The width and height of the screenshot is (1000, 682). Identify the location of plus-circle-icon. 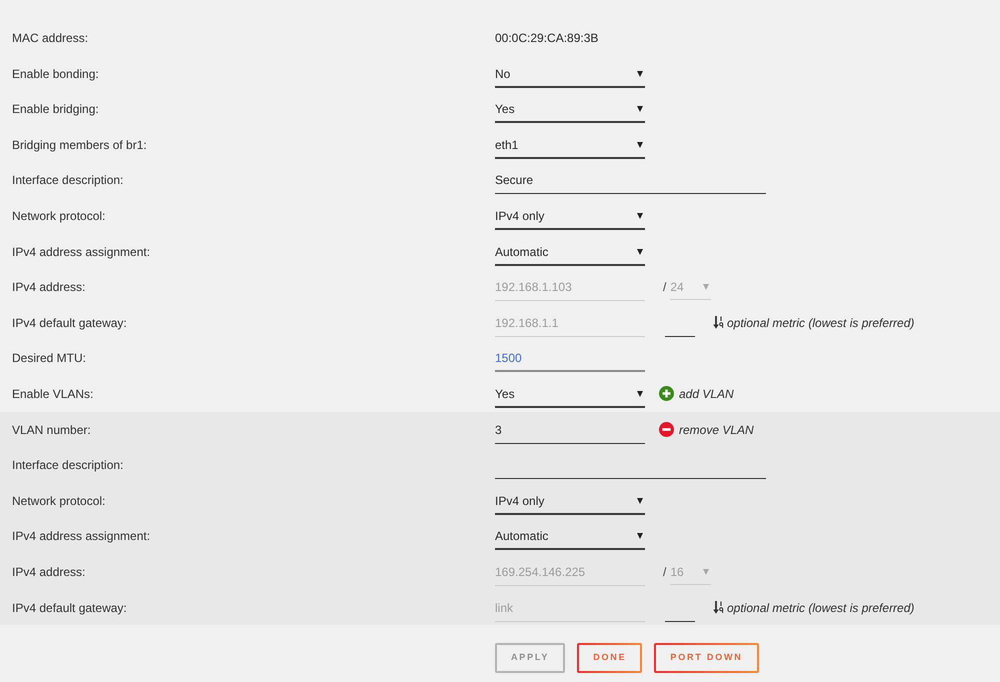
(666, 394).